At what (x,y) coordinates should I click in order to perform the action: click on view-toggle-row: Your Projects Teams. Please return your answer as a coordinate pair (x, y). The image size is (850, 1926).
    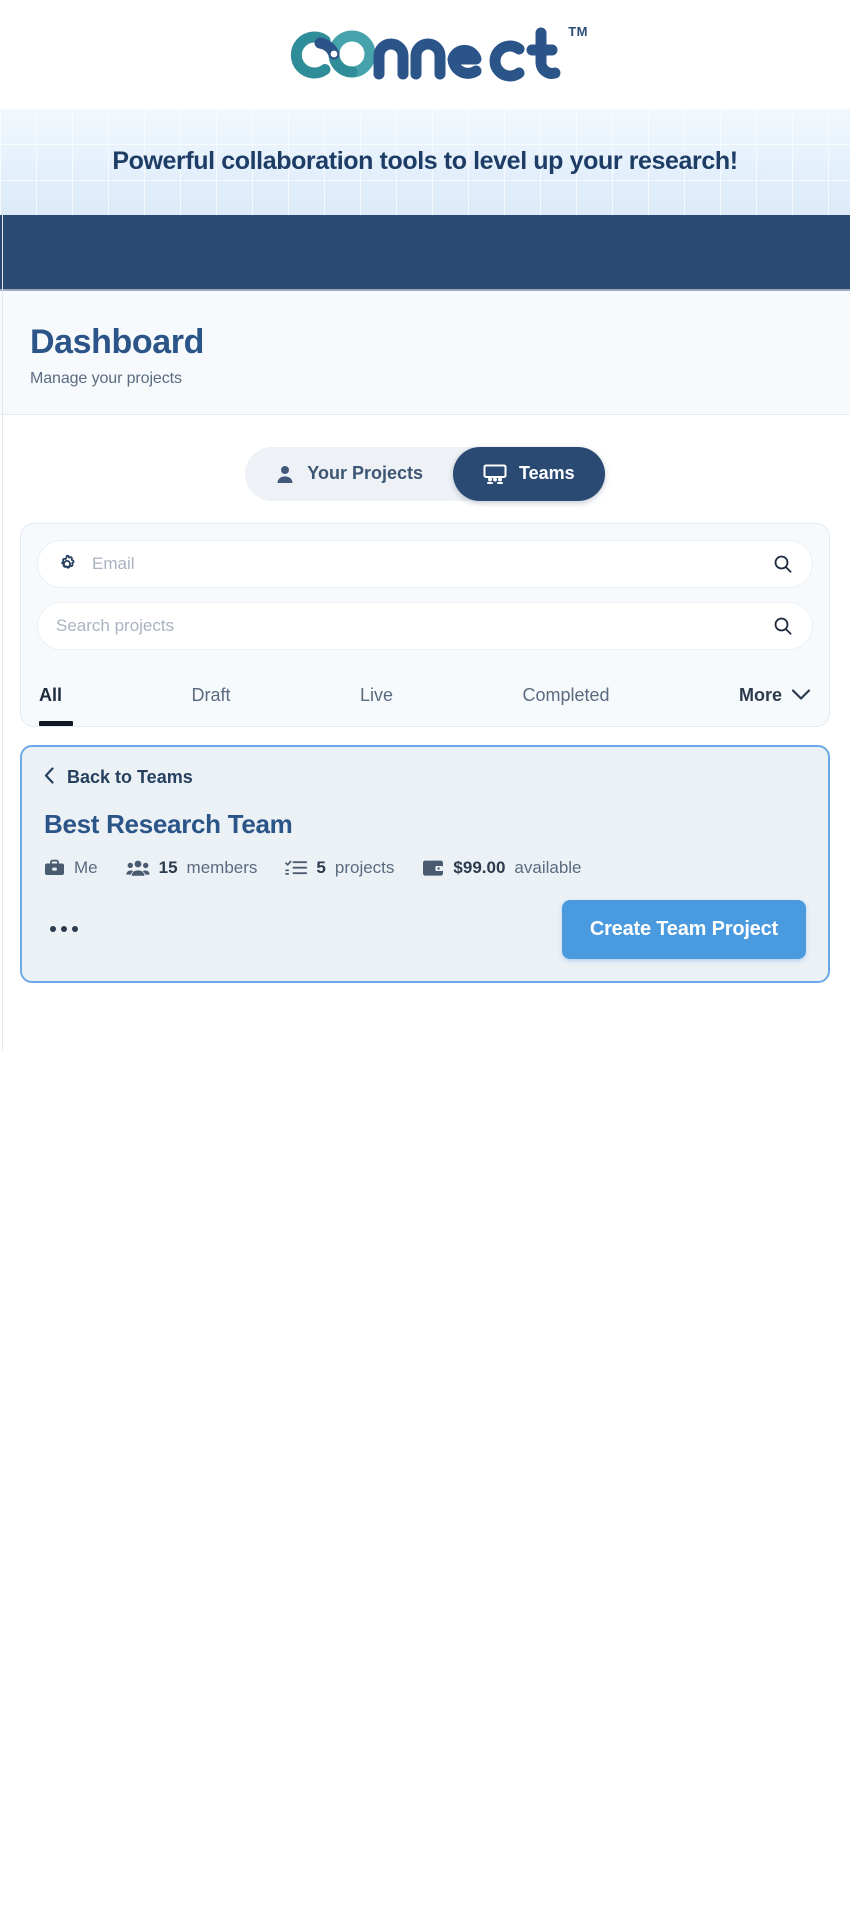
    Looking at the image, I should click on (425, 465).